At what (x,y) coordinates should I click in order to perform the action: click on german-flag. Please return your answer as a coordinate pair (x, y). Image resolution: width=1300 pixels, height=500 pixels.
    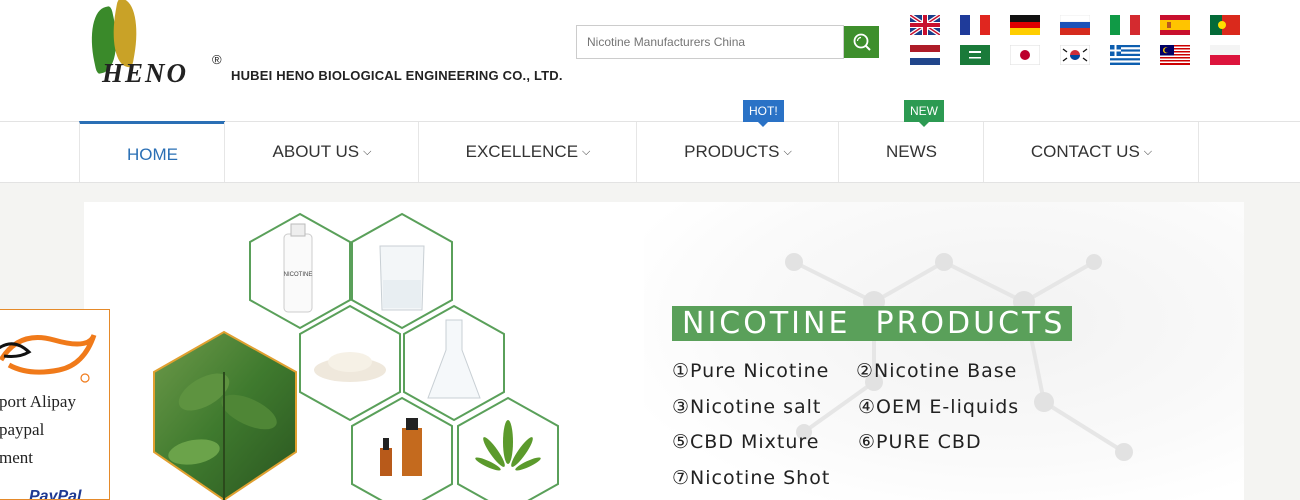
    Looking at the image, I should click on (1025, 25).